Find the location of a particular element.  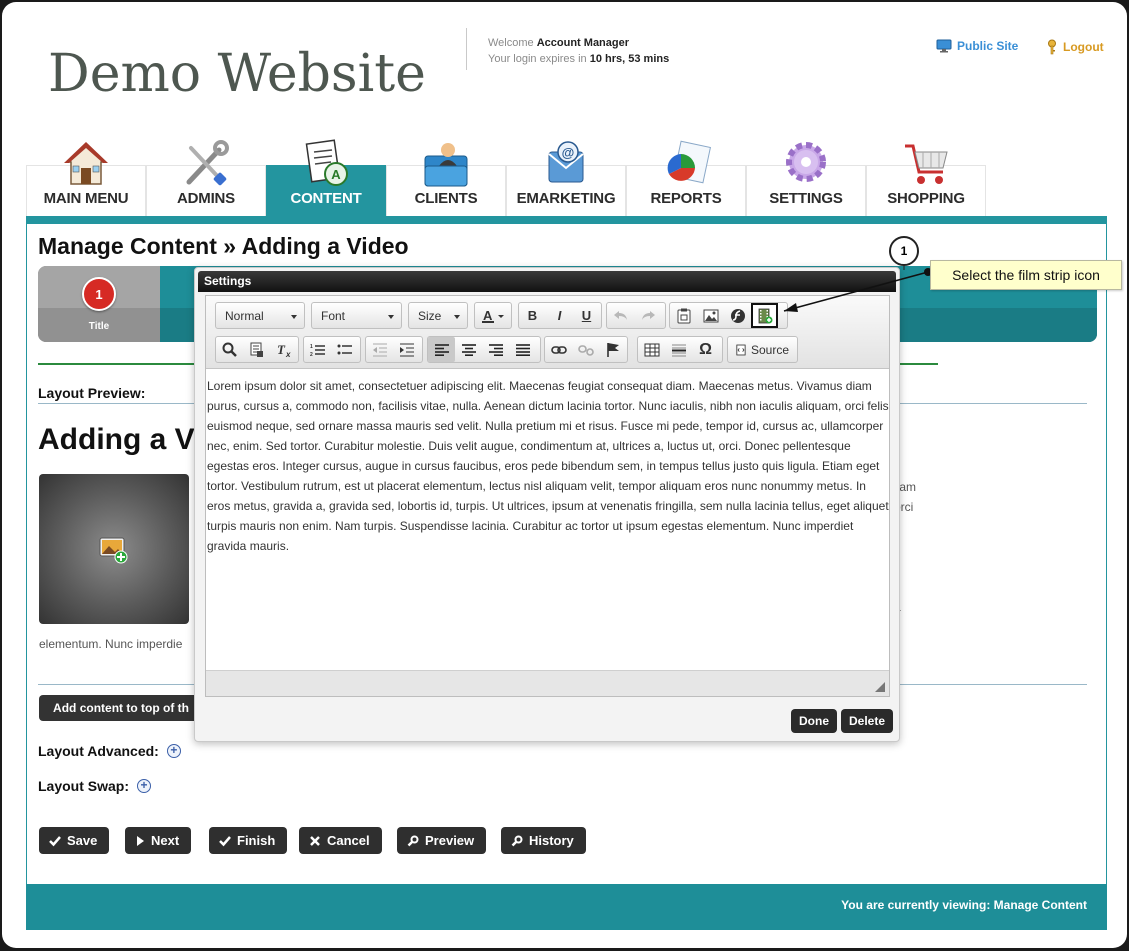

flash-button is located at coordinates (737, 315).